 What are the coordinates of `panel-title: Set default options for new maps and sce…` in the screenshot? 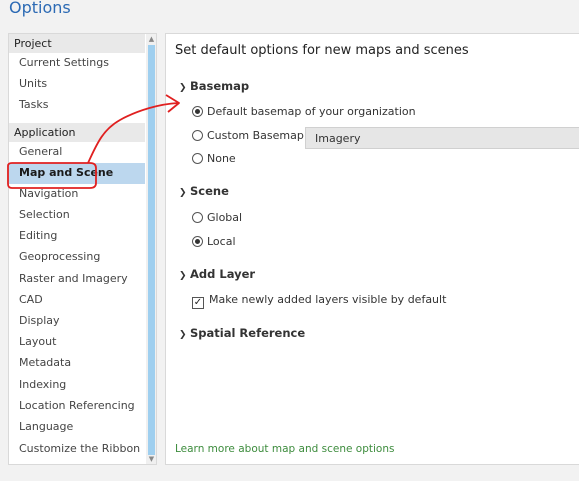 It's located at (322, 50).